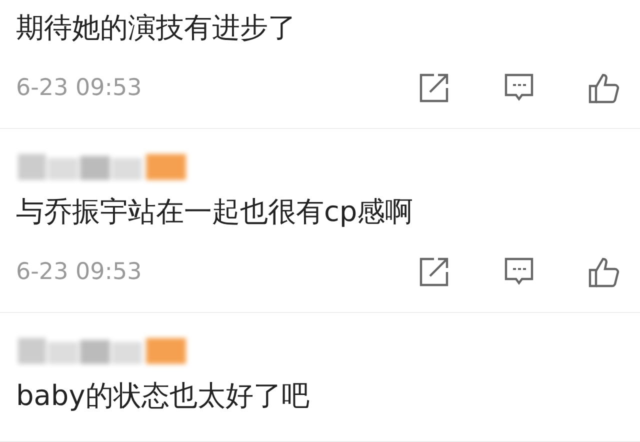 The width and height of the screenshot is (640, 442). What do you see at coordinates (163, 396) in the screenshot?
I see `comment-text: baby的状态也太好了吧` at bounding box center [163, 396].